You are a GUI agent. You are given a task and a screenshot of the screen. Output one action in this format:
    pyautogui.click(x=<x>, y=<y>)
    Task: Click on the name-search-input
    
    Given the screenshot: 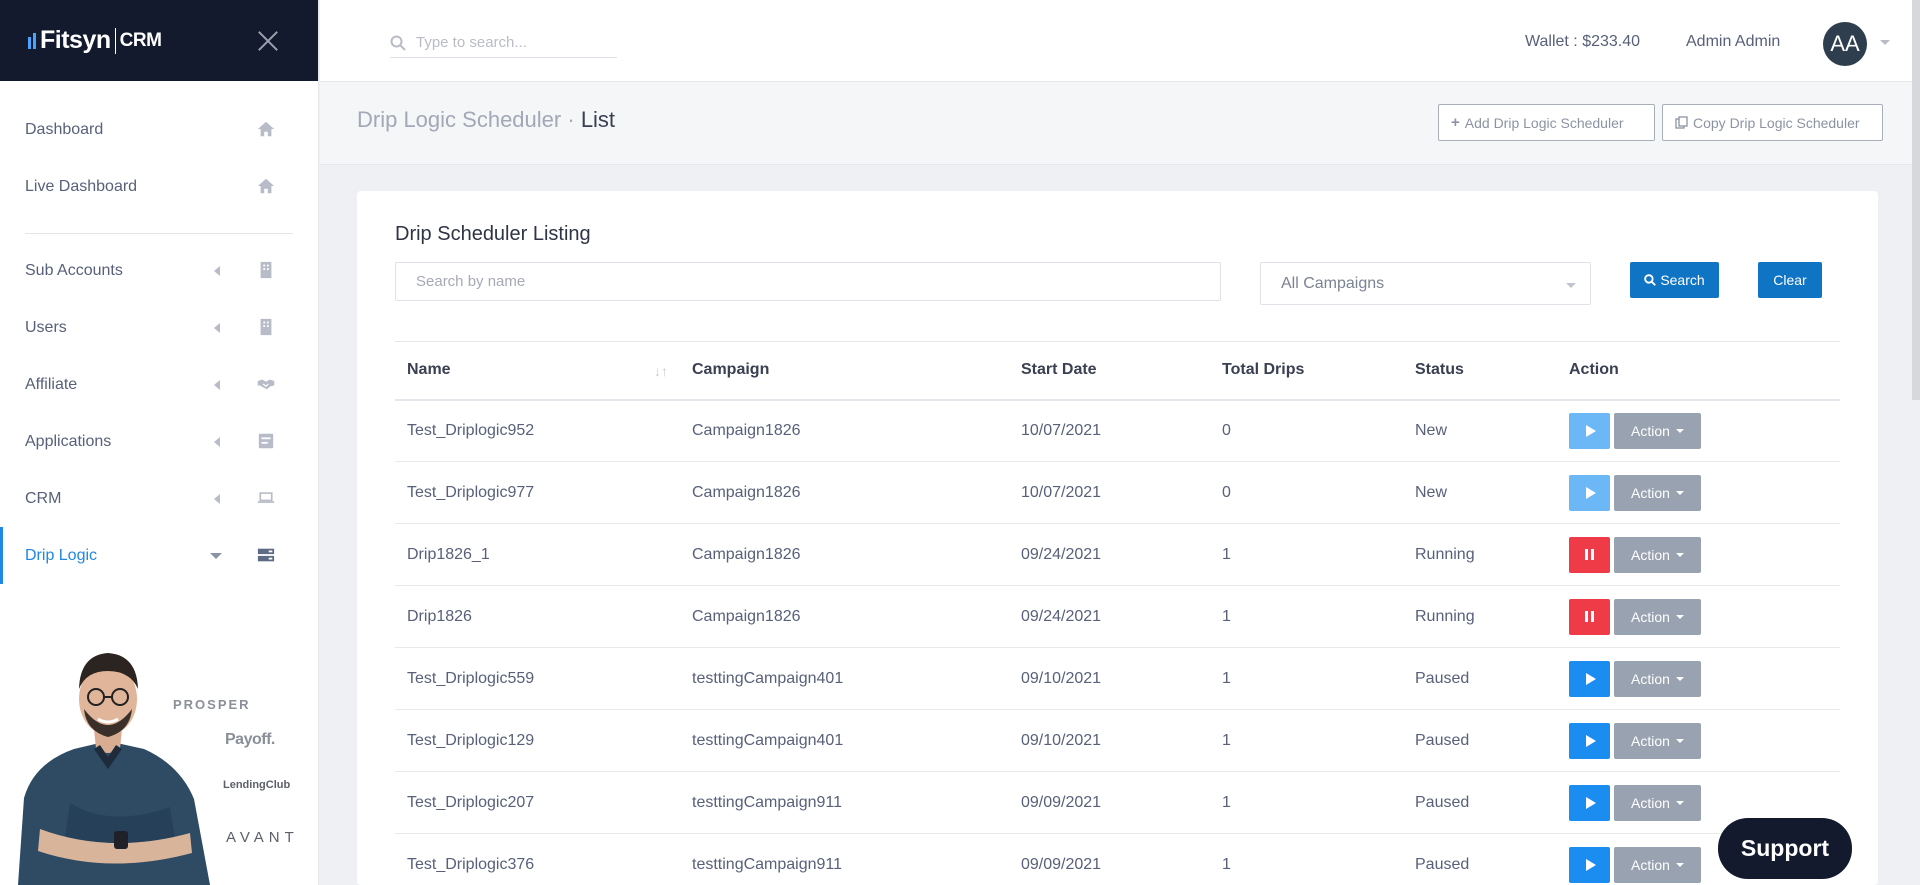 What is the action you would take?
    pyautogui.click(x=808, y=281)
    